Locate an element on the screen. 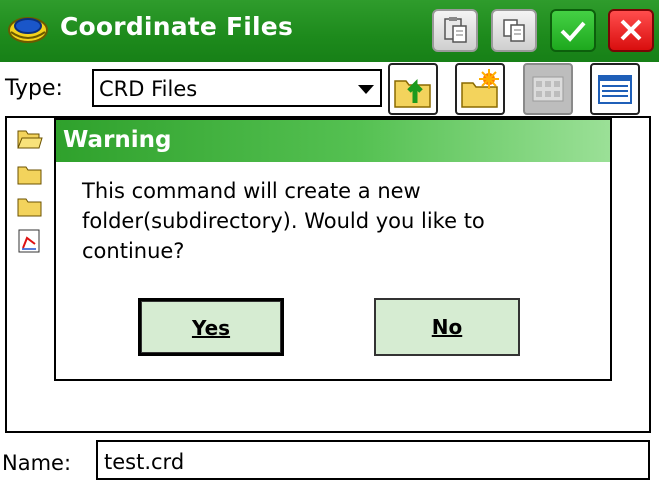 The height and width of the screenshot is (485, 659). close-icon is located at coordinates (631, 30).